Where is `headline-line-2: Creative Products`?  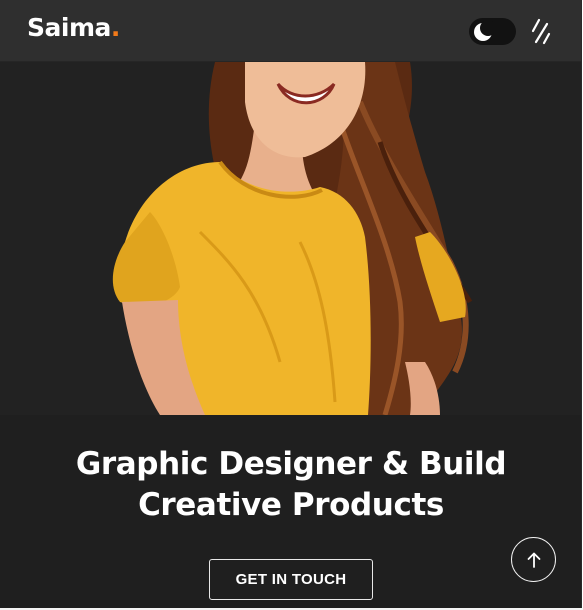 headline-line-2: Creative Products is located at coordinates (291, 505).